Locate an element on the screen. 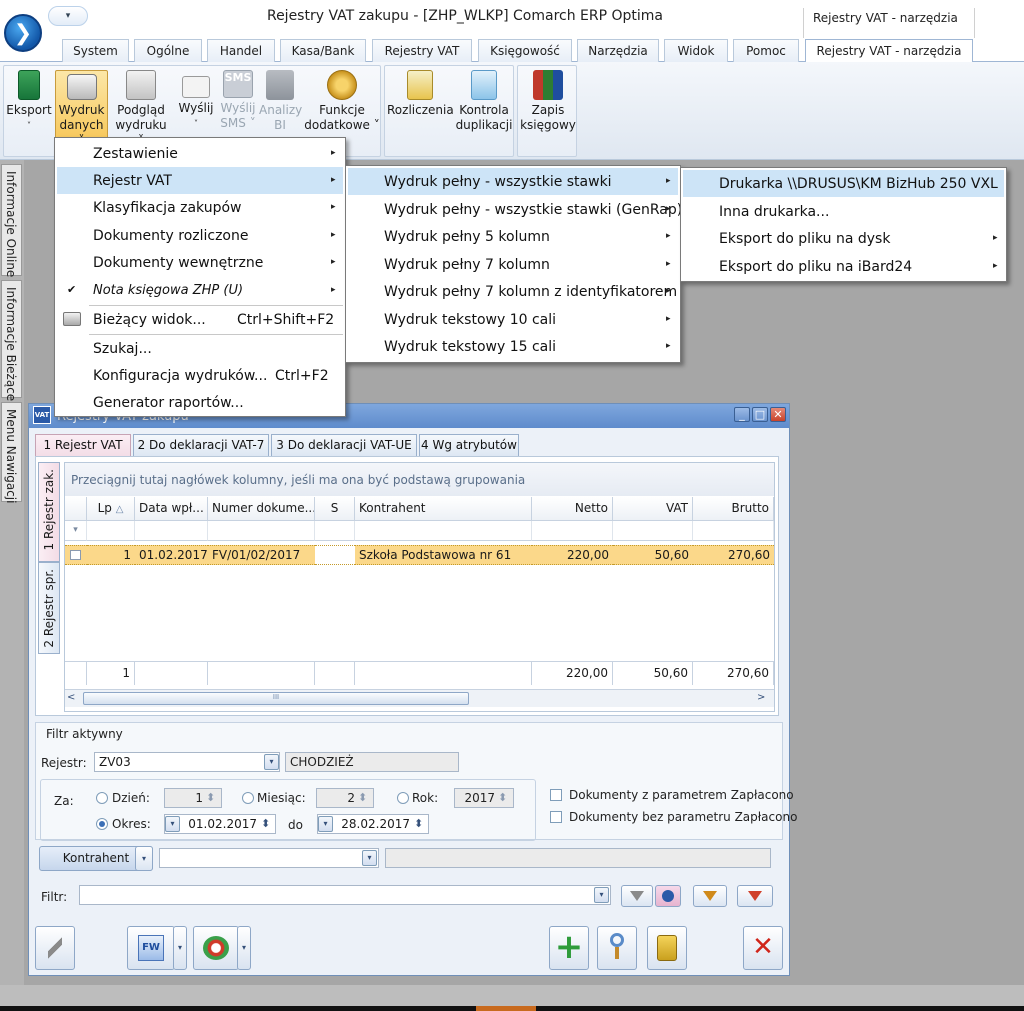  filtr-dropdown-icon: ▾ is located at coordinates (601, 895).